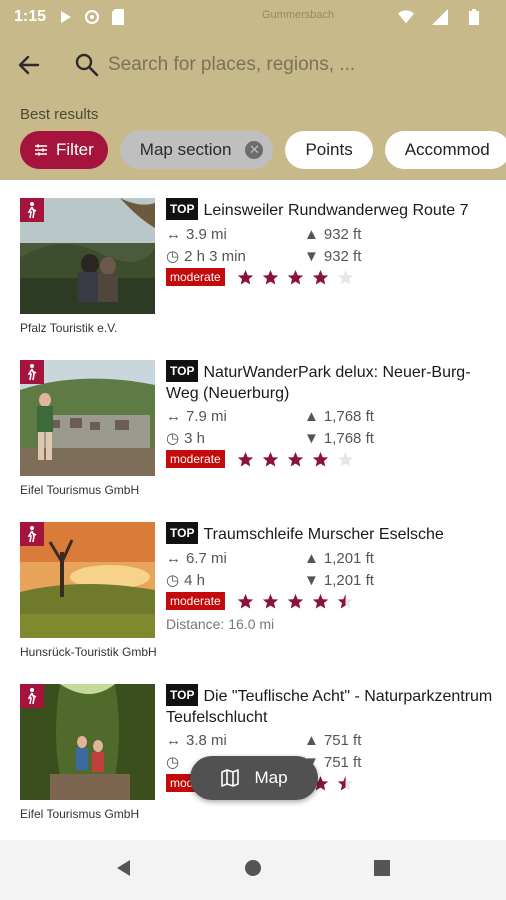  Describe the element at coordinates (254, 150) in the screenshot. I see `remove-chip-icon: ✕` at that location.